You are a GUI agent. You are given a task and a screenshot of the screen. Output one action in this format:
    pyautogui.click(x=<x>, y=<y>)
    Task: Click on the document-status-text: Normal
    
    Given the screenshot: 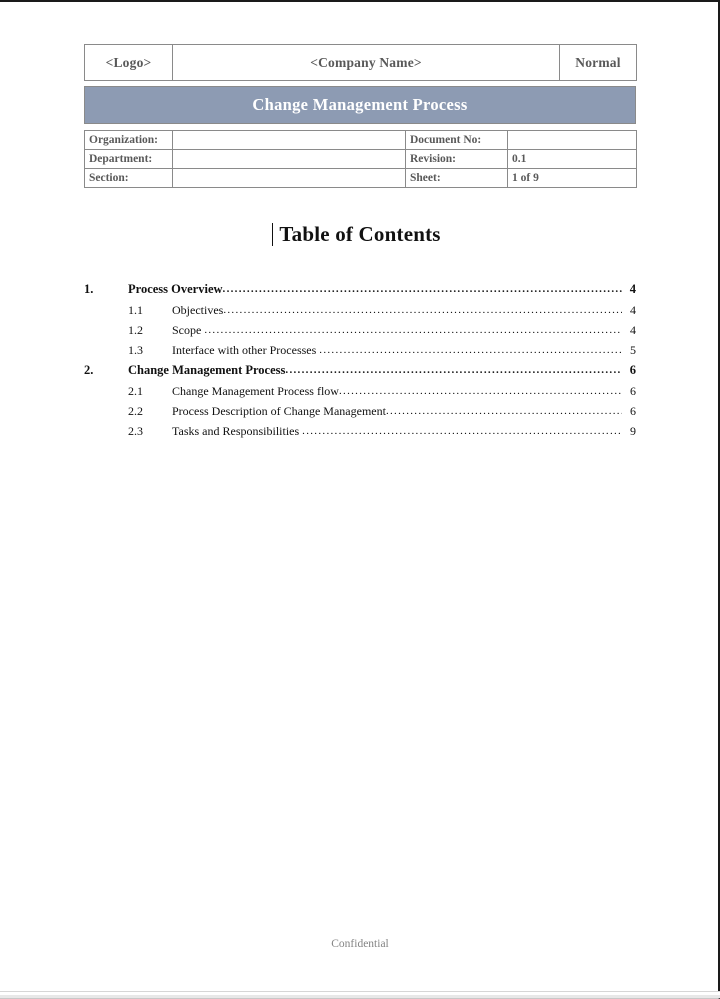 What is the action you would take?
    pyautogui.click(x=598, y=62)
    